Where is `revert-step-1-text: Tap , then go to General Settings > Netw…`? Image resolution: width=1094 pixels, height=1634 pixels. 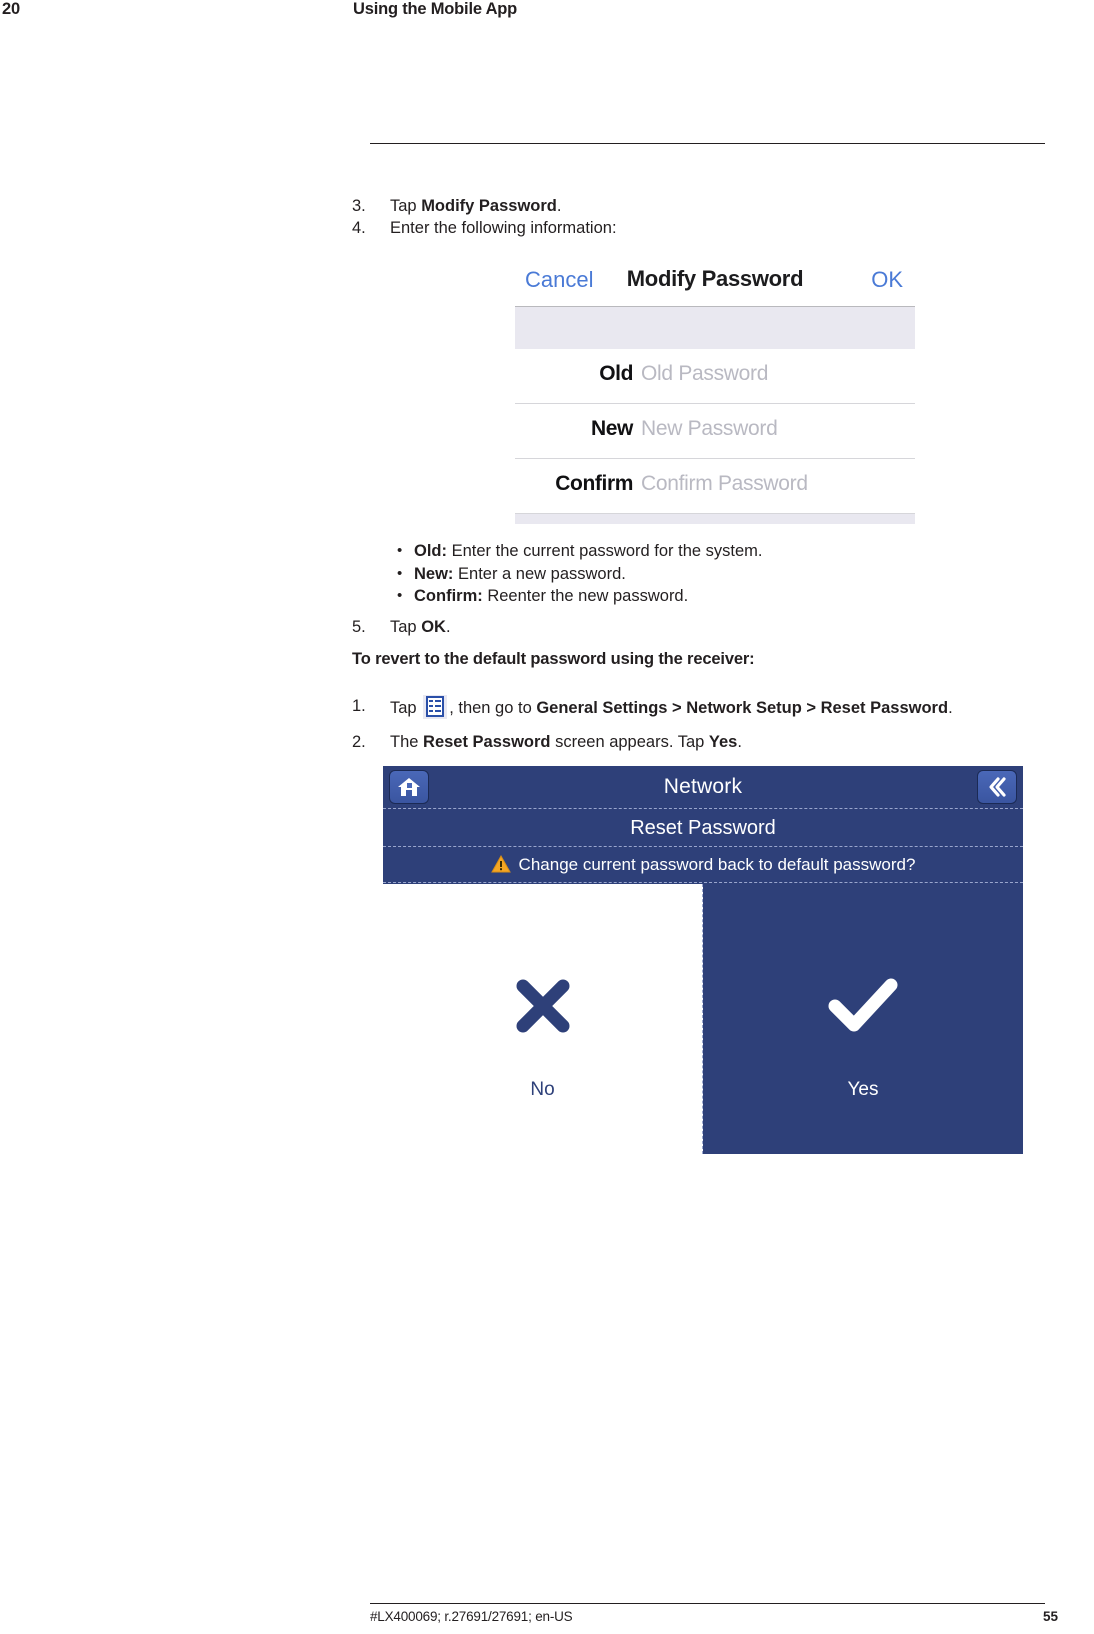
revert-step-1-text: Tap , then go to General Settings > Netw… is located at coordinates (721, 707).